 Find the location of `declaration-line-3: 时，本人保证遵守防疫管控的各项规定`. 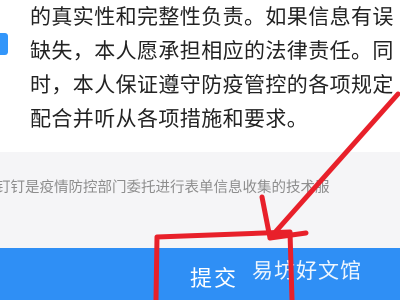

declaration-line-3: 时，本人保证遵守防疫管控的各项规定 is located at coordinates (212, 85).